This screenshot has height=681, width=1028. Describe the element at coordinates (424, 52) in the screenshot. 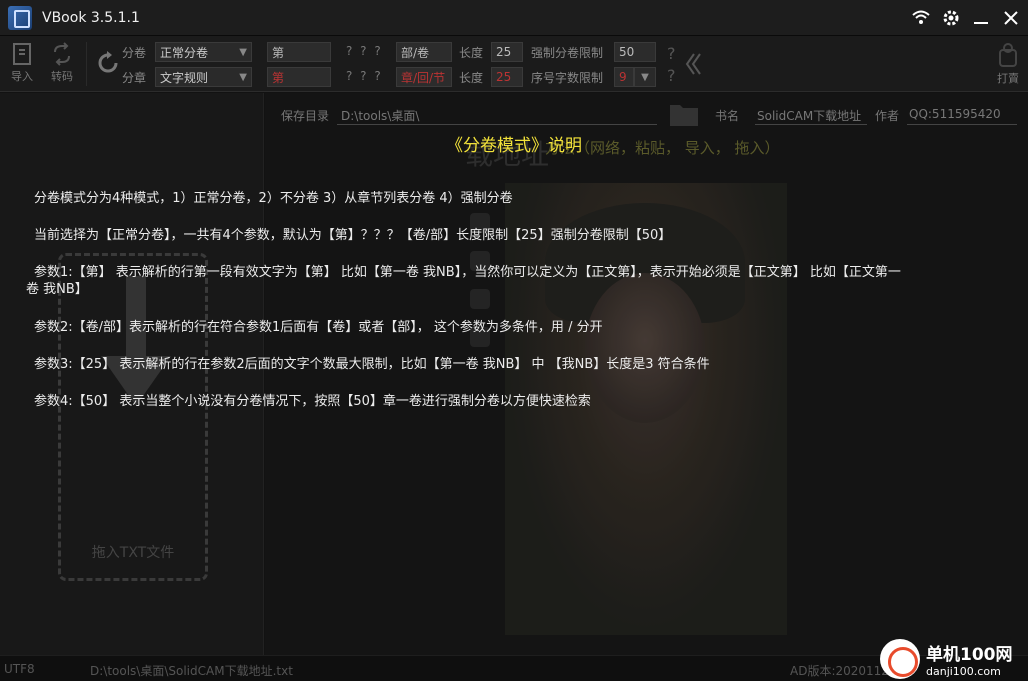

I see `volume-suffix-input: 部/卷` at that location.